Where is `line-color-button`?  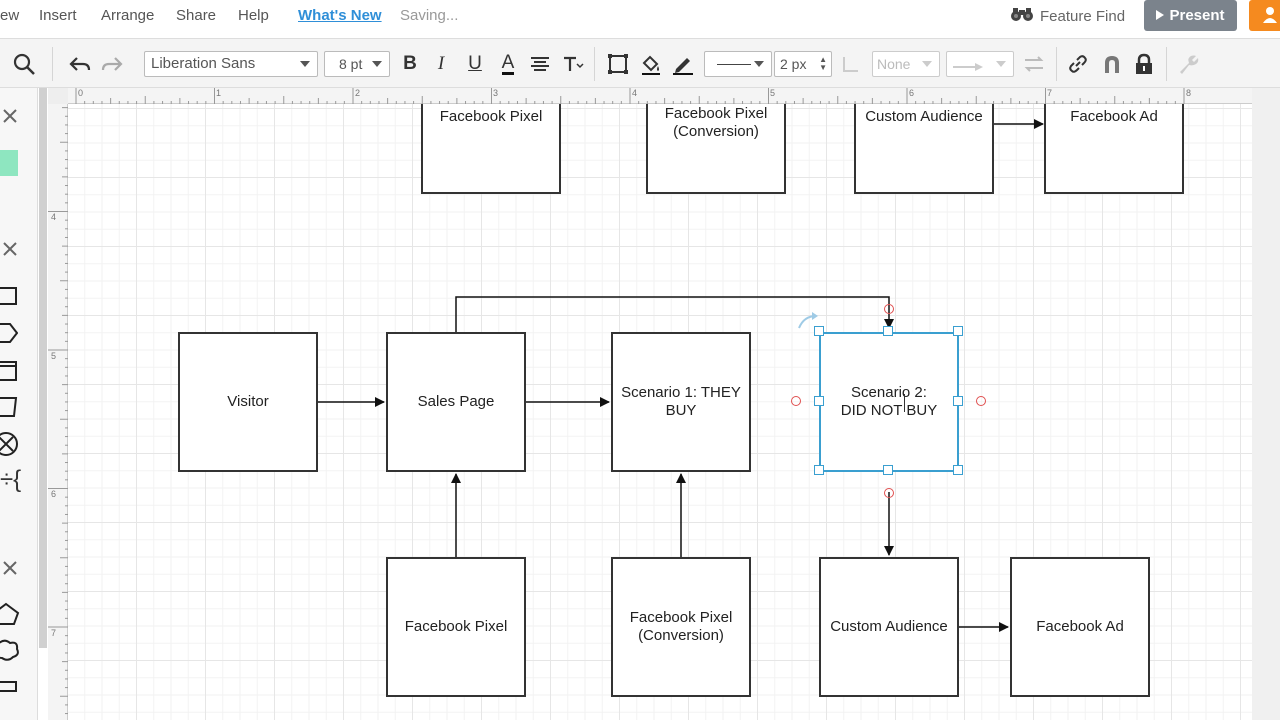
line-color-button is located at coordinates (683, 64).